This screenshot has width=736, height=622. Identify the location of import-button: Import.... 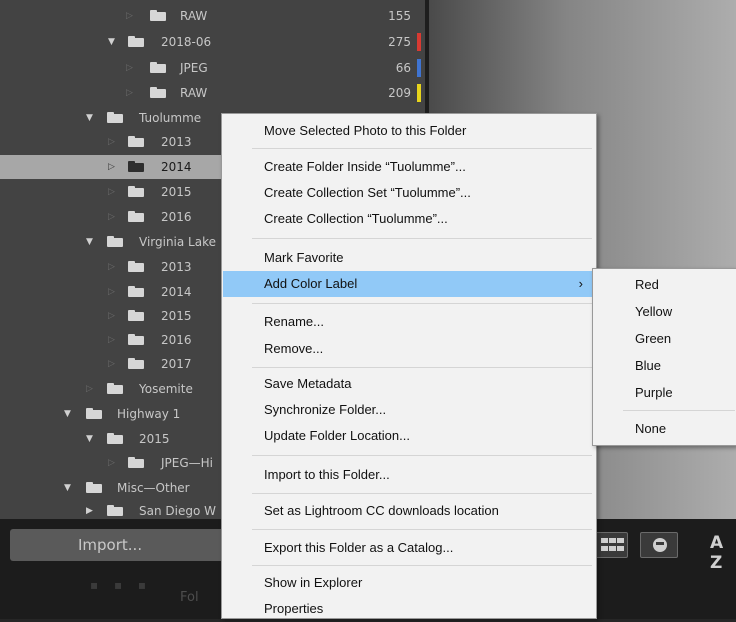
(120, 545).